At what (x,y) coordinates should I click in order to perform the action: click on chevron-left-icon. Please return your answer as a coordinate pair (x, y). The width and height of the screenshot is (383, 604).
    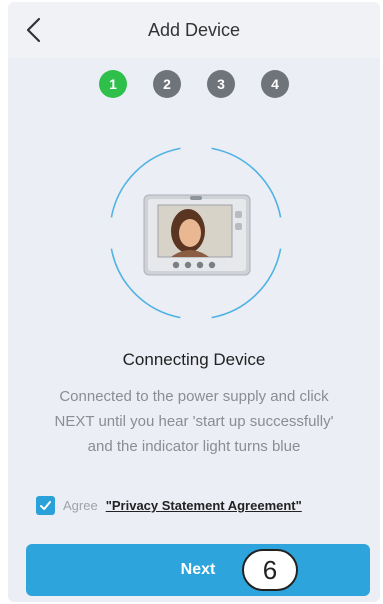
    Looking at the image, I should click on (33, 30).